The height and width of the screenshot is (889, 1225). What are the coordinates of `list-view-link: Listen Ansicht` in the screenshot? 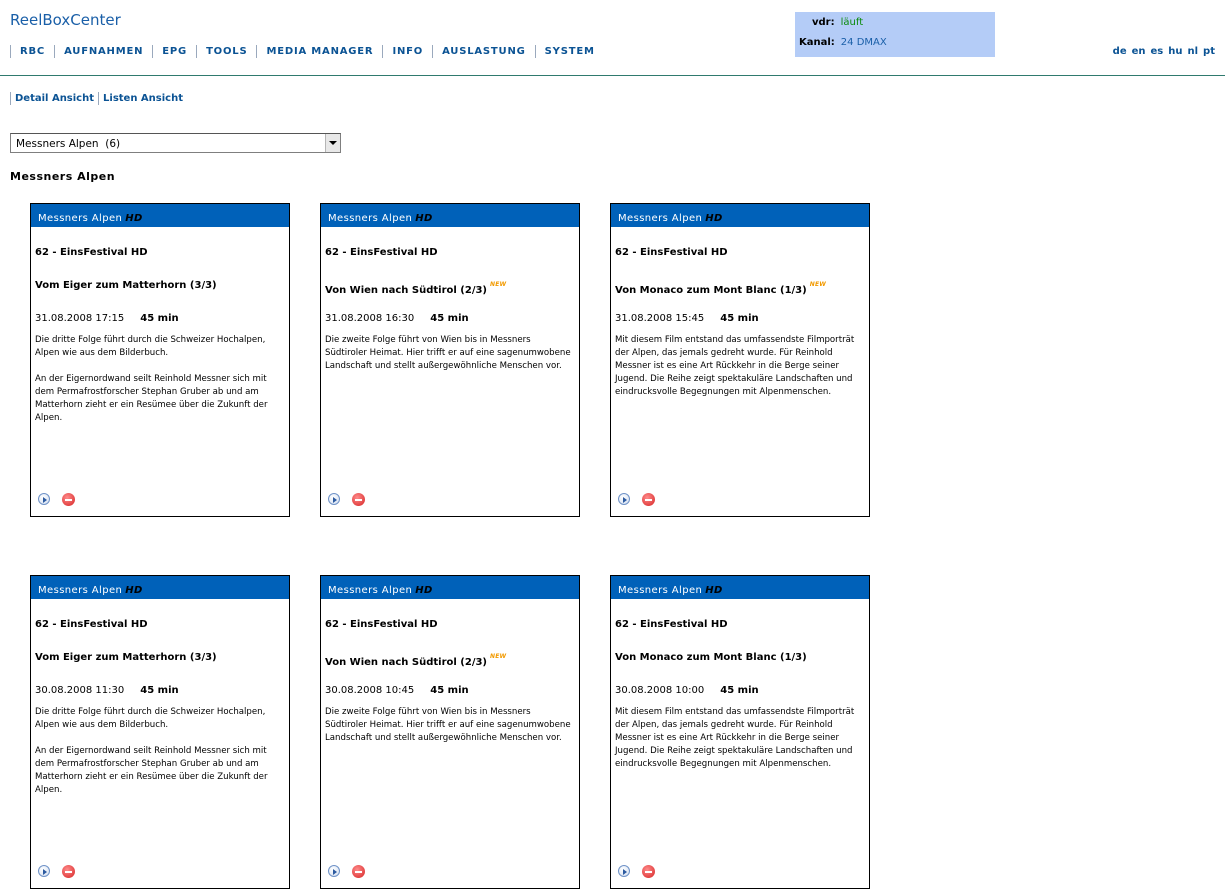 It's located at (142, 98).